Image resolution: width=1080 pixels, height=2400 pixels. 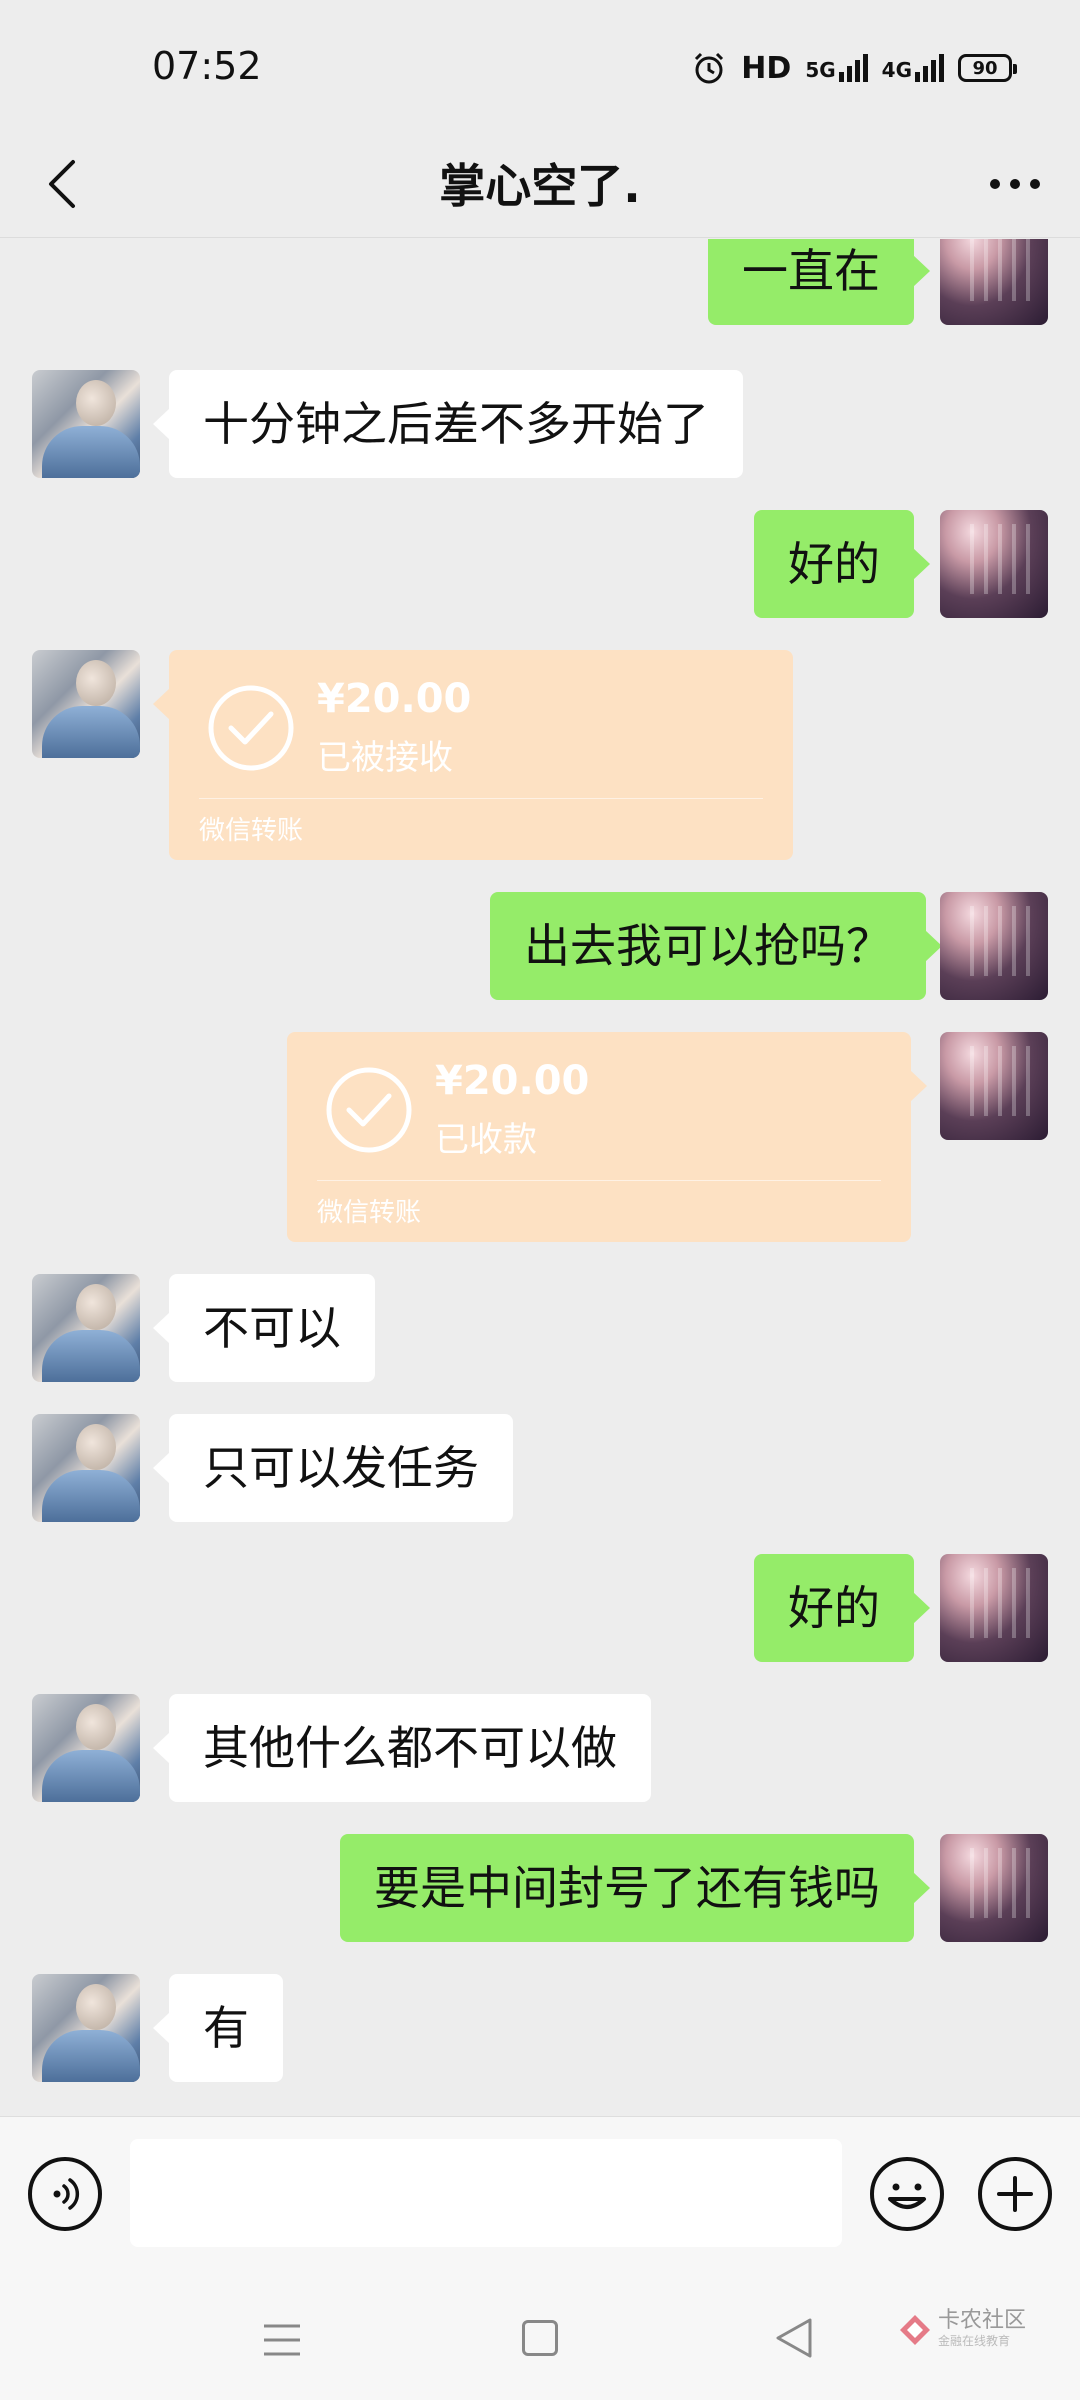 I want to click on plus-button, so click(x=1015, y=2194).